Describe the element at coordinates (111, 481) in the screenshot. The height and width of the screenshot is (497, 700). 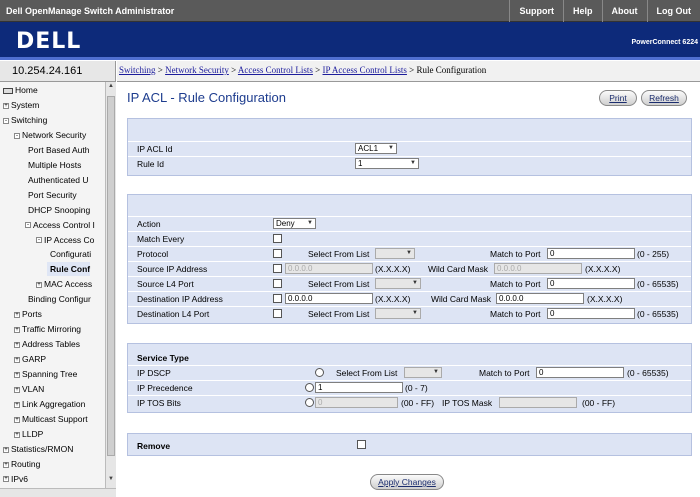
I see `scroll-down-icon: ▼` at that location.